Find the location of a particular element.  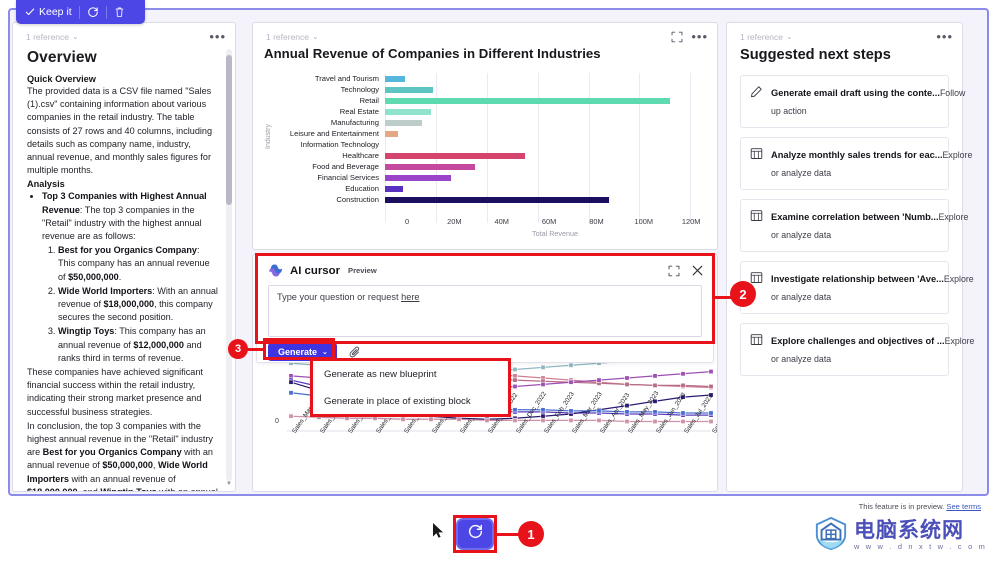

chart-category-label: Financial Services is located at coordinates (348, 177).